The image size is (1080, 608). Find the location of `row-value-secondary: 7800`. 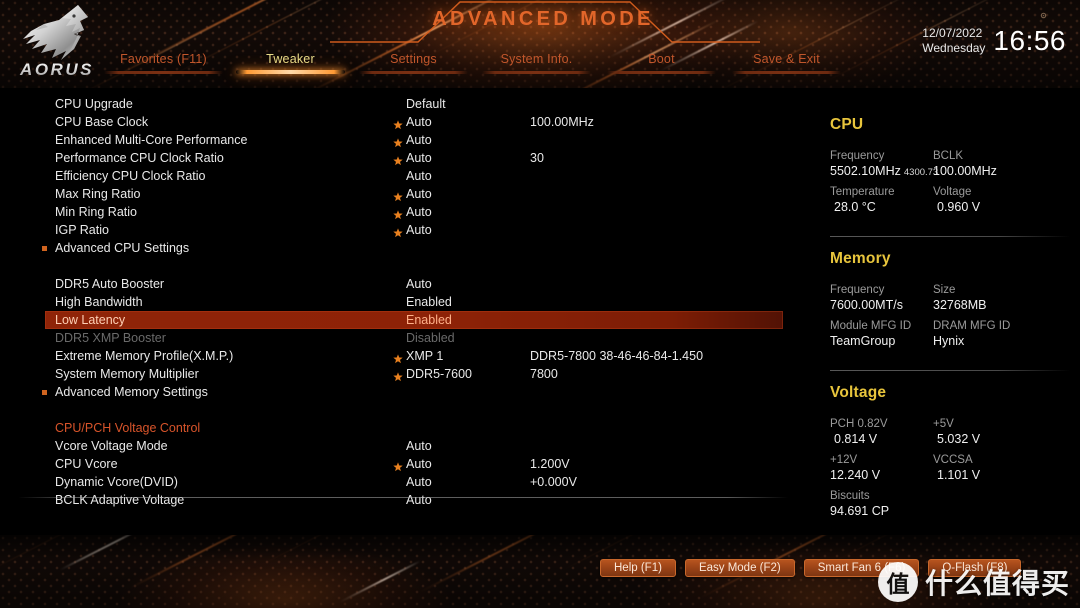

row-value-secondary: 7800 is located at coordinates (544, 374).